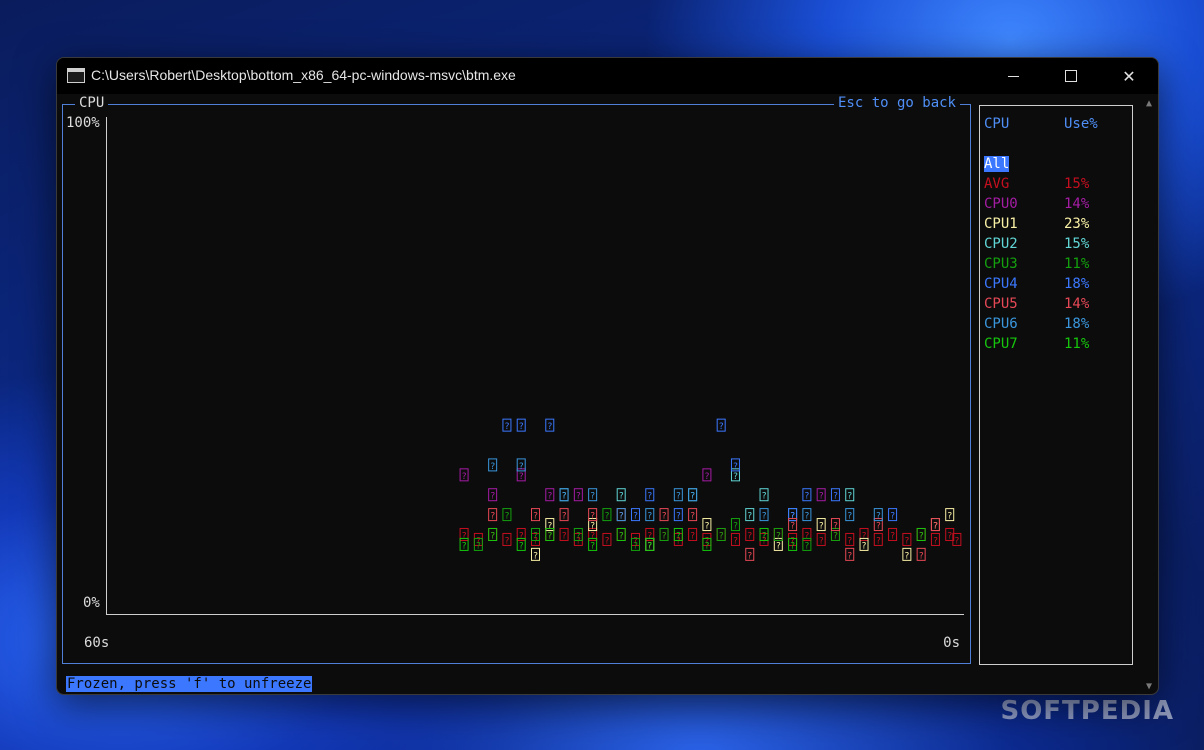  I want to click on legend-row-cpu4: CPU4 18%, so click(1054, 286).